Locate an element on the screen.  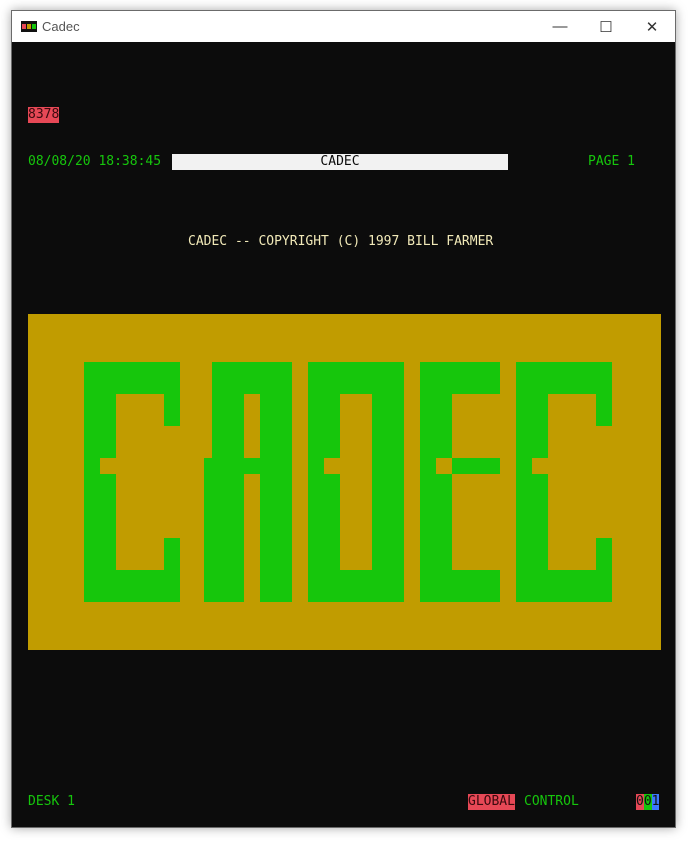
window-title: Cadec is located at coordinates (61, 26).